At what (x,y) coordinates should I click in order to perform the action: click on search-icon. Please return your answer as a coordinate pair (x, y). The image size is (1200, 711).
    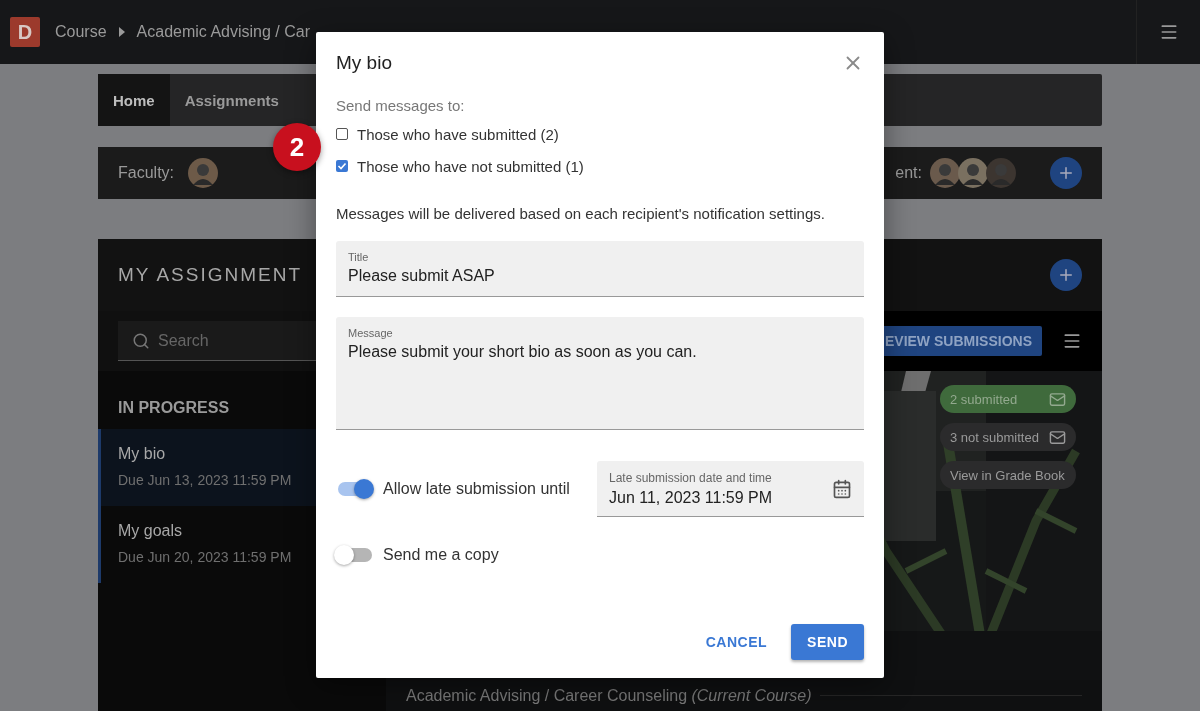
    Looking at the image, I should click on (141, 341).